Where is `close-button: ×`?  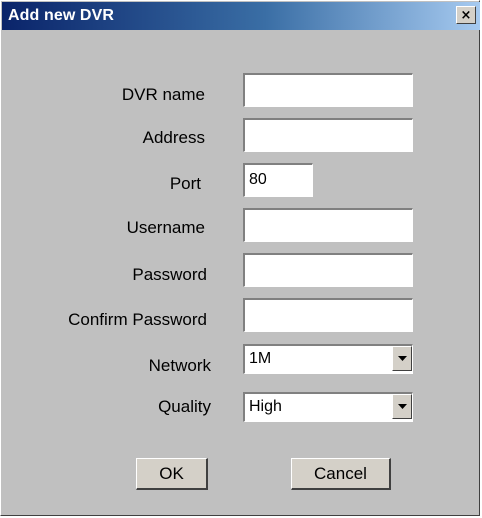 close-button: × is located at coordinates (466, 15).